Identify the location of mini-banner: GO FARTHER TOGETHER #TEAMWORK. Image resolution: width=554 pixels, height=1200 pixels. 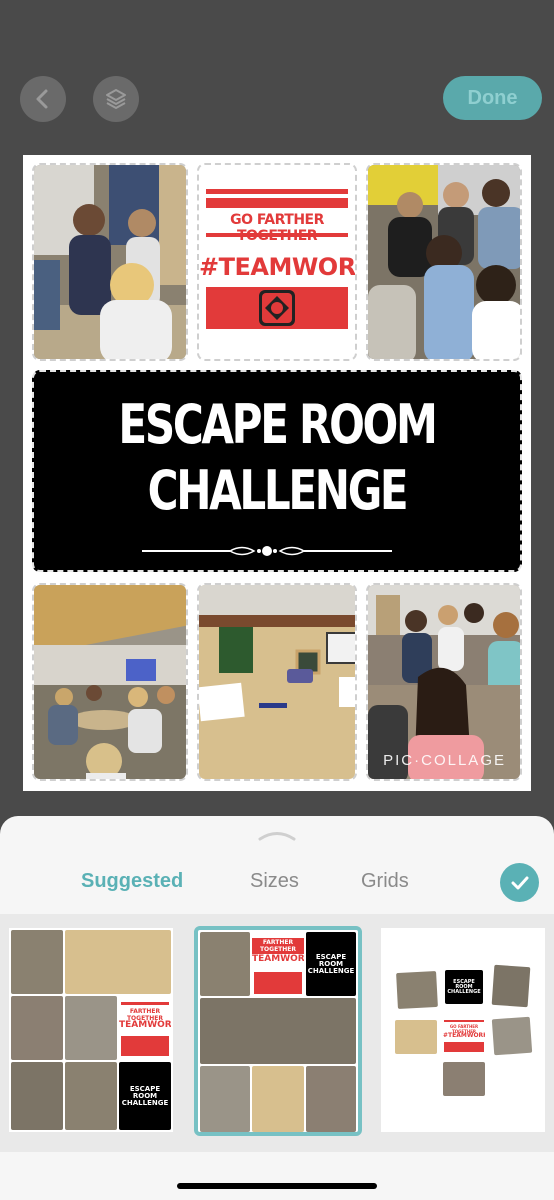
(464, 1036).